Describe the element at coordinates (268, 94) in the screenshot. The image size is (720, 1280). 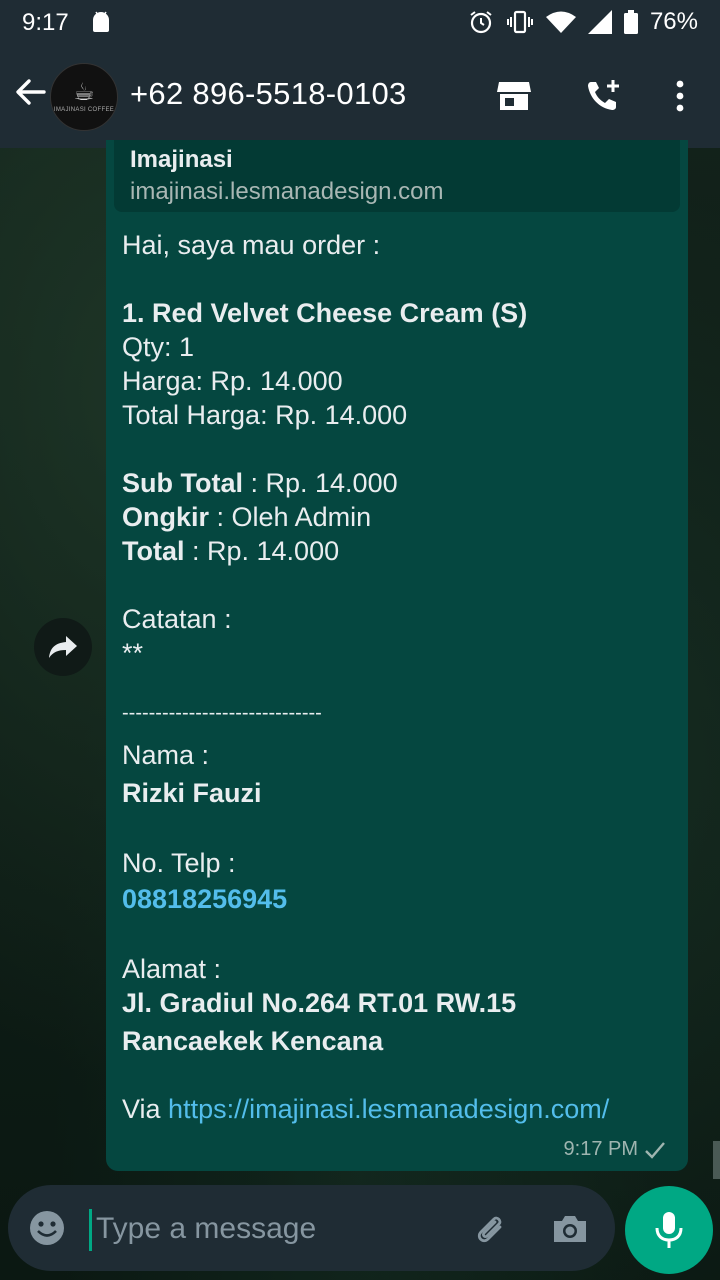
I see `contact-name: +62 896-5518-0103` at that location.